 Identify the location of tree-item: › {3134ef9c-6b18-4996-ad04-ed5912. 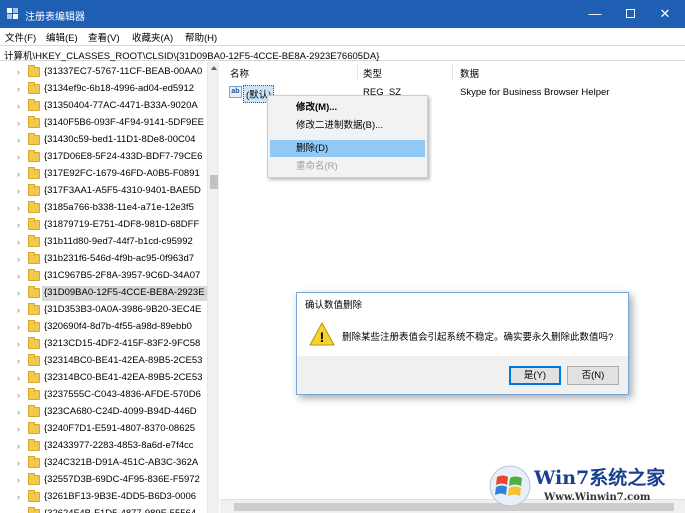
(103, 89).